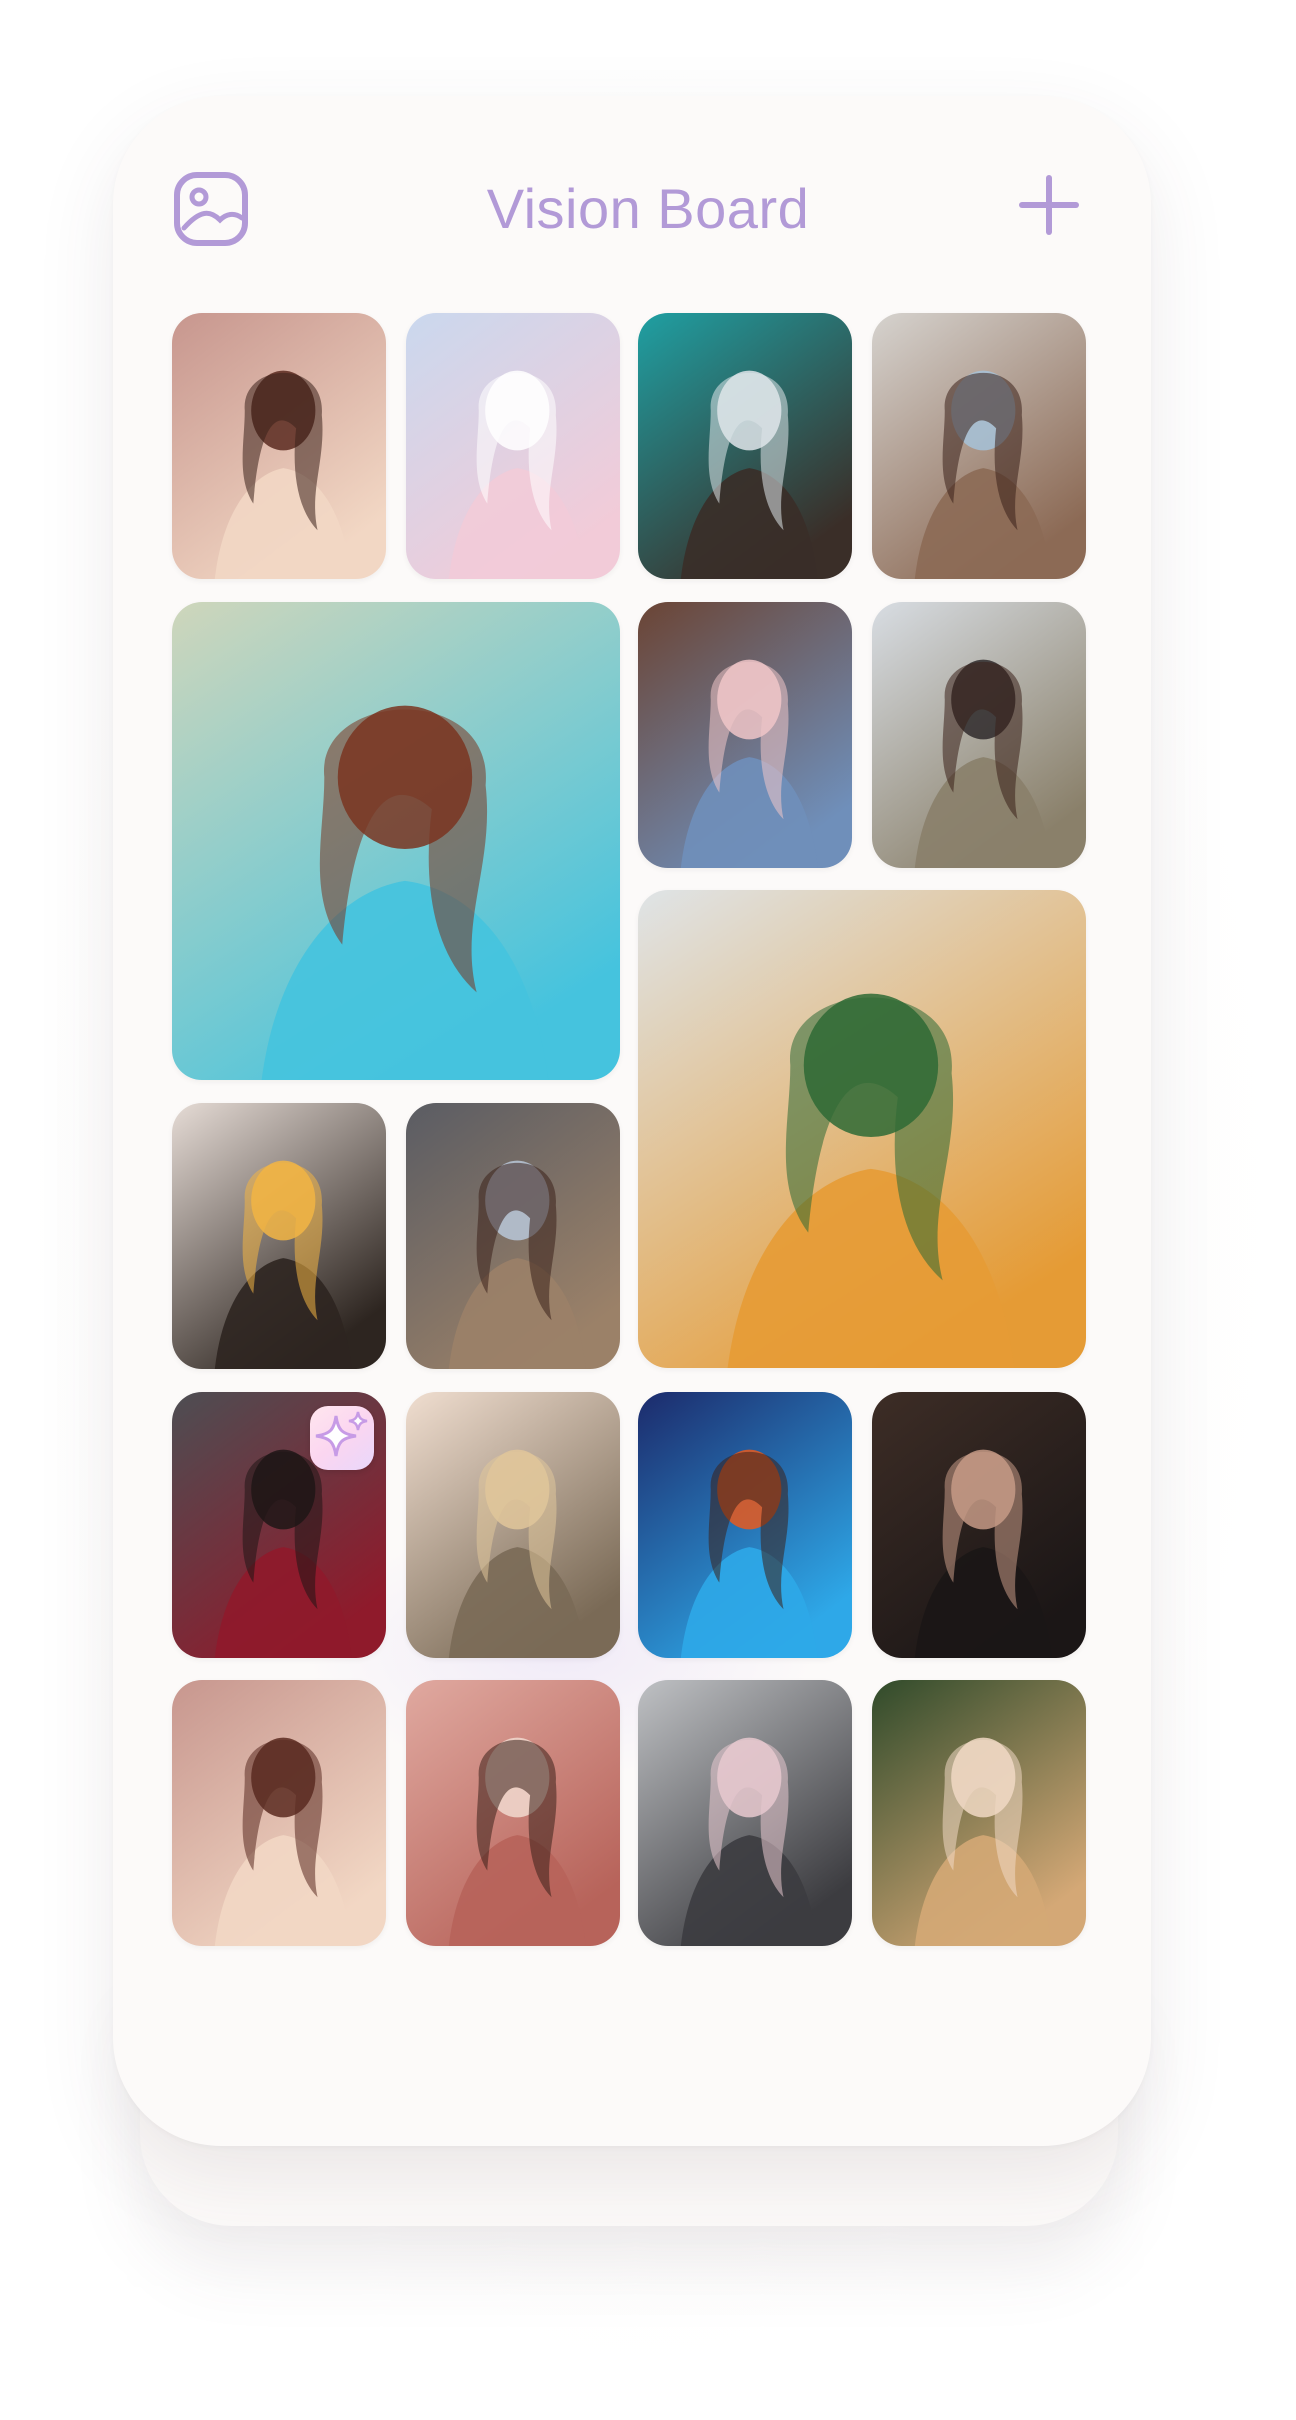  I want to click on photo-redhead-woman-blue-frame-image, so click(396, 841).